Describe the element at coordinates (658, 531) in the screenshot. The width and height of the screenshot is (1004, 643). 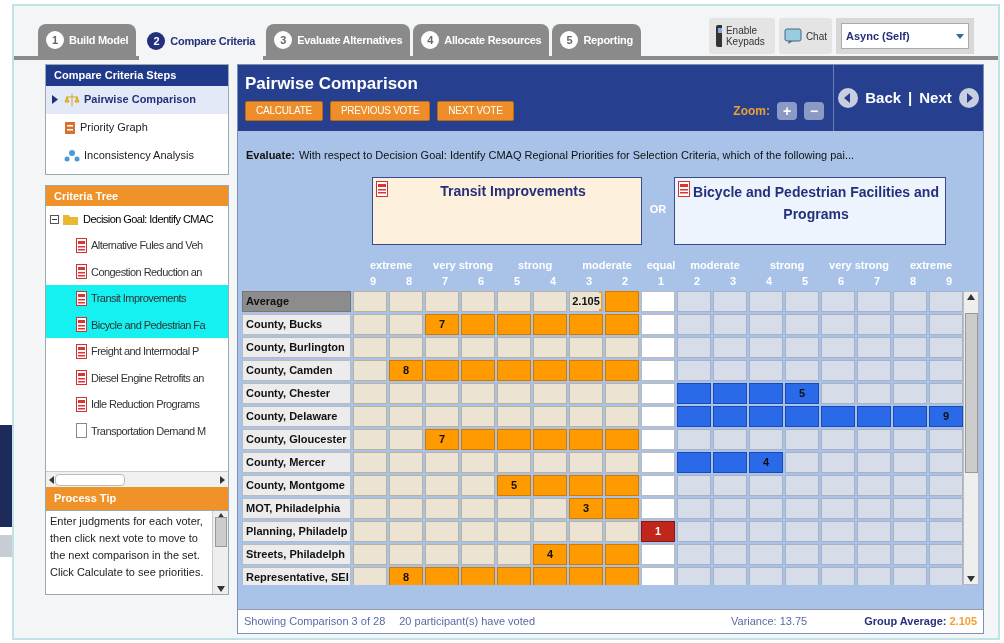
I see `score-cell: 1` at that location.